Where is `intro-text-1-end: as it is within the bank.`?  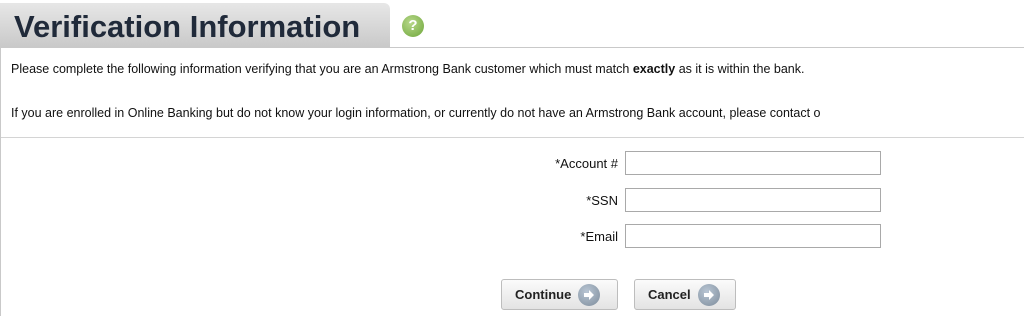
intro-text-1-end: as it is within the bank. is located at coordinates (740, 69).